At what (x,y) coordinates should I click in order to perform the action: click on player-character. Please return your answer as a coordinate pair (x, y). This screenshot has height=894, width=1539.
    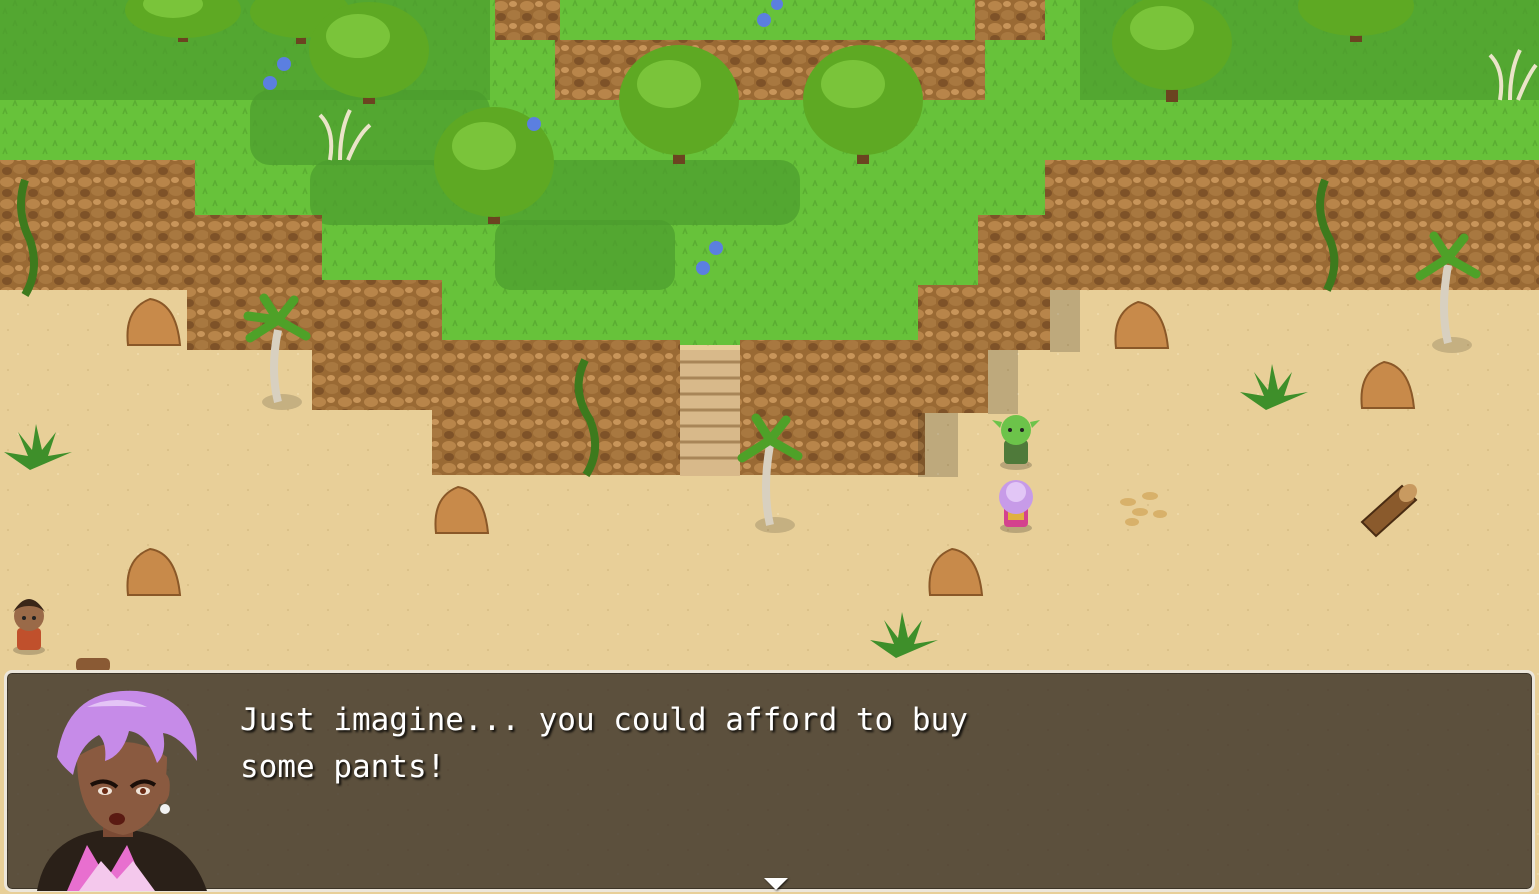
    Looking at the image, I should click on (1016, 506).